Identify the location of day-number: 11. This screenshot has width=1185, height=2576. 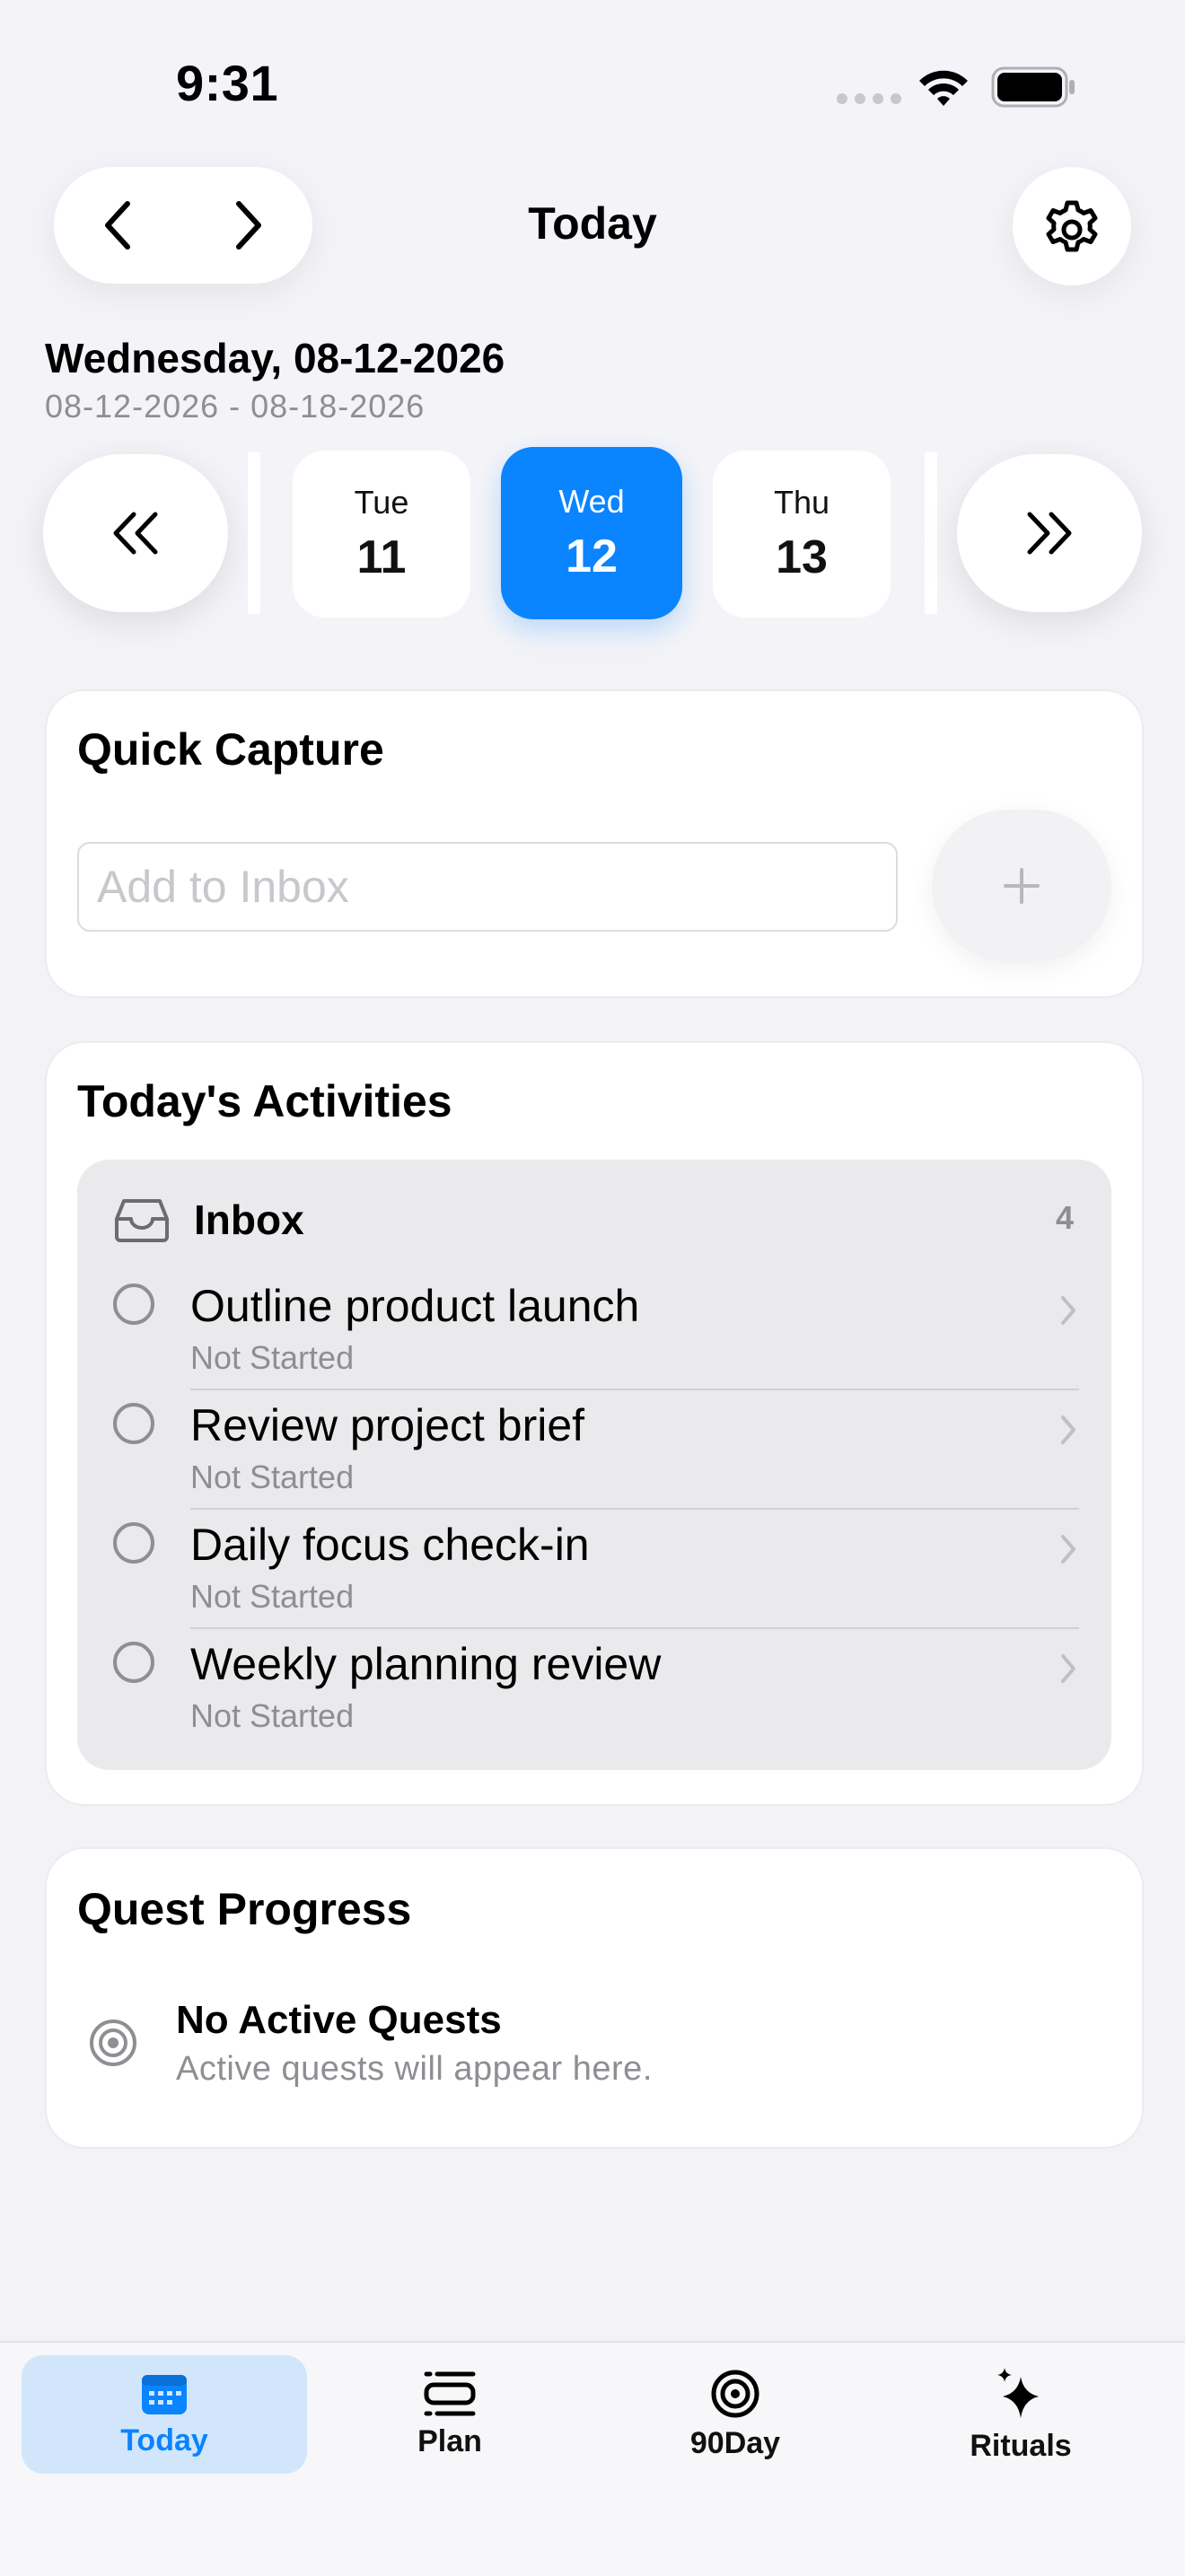
(381, 557).